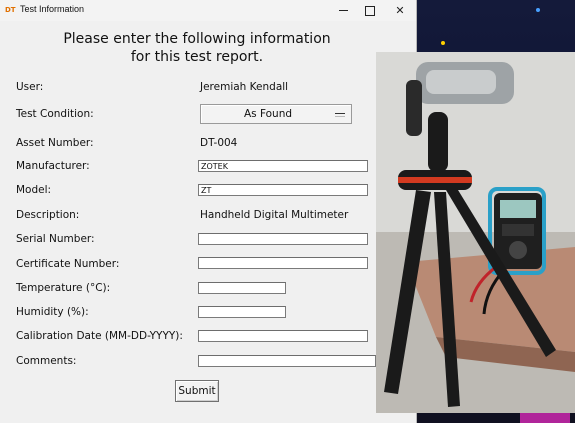  I want to click on comments-input, so click(287, 361).